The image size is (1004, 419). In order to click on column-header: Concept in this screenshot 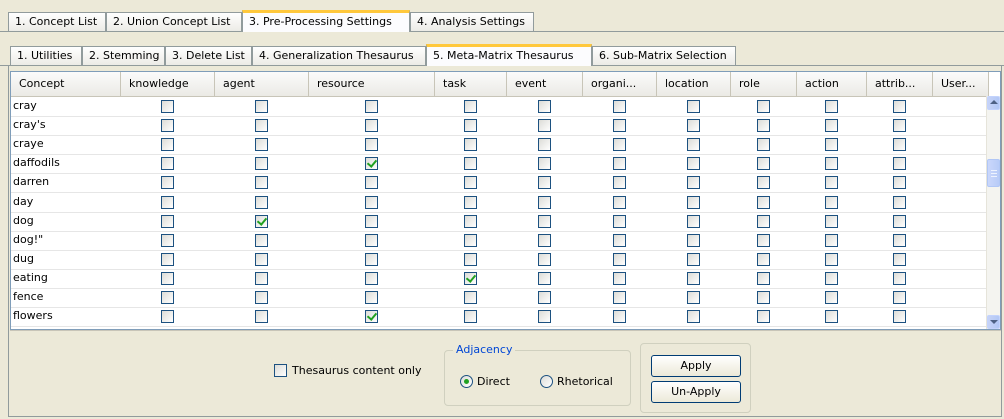, I will do `click(66, 84)`.